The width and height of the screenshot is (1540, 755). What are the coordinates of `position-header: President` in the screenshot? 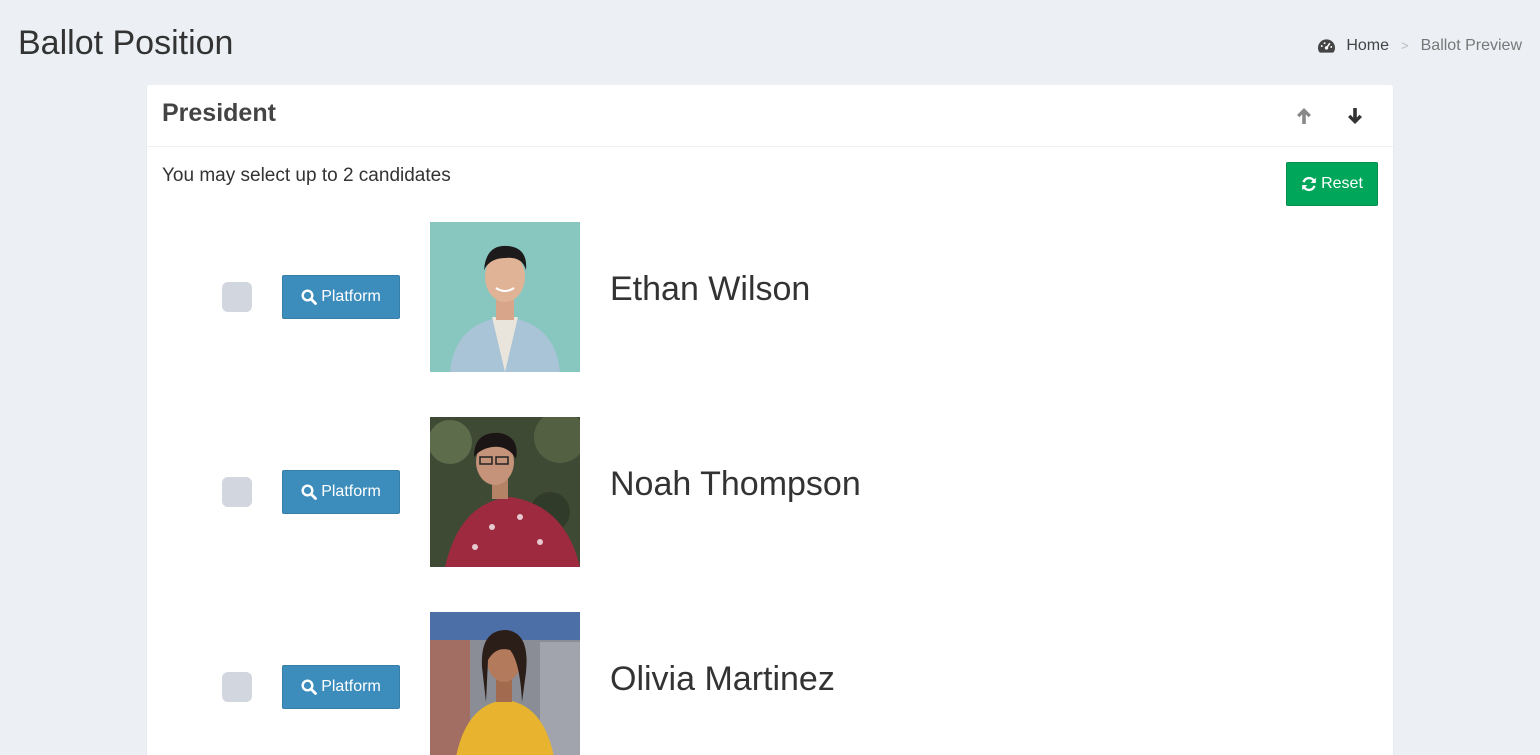 It's located at (770, 116).